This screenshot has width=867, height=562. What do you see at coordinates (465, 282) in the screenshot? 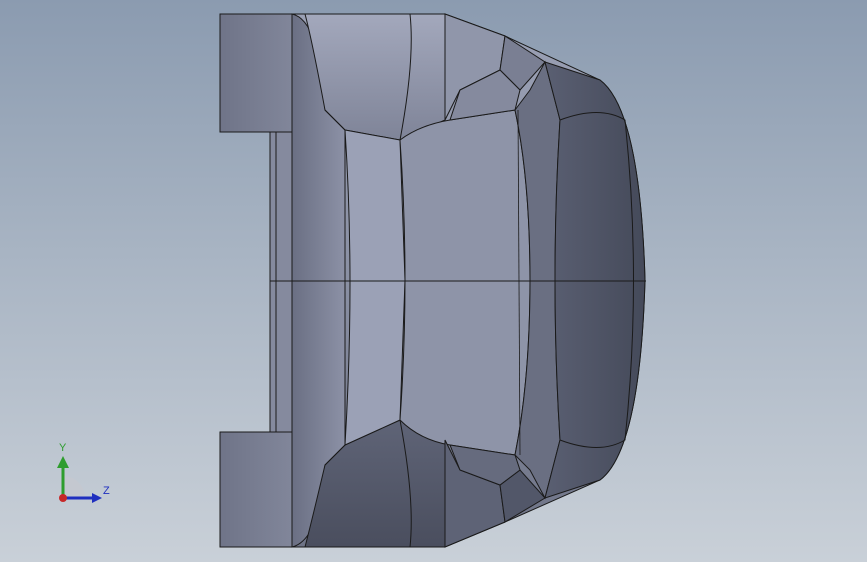
I see `center-pad` at bounding box center [465, 282].